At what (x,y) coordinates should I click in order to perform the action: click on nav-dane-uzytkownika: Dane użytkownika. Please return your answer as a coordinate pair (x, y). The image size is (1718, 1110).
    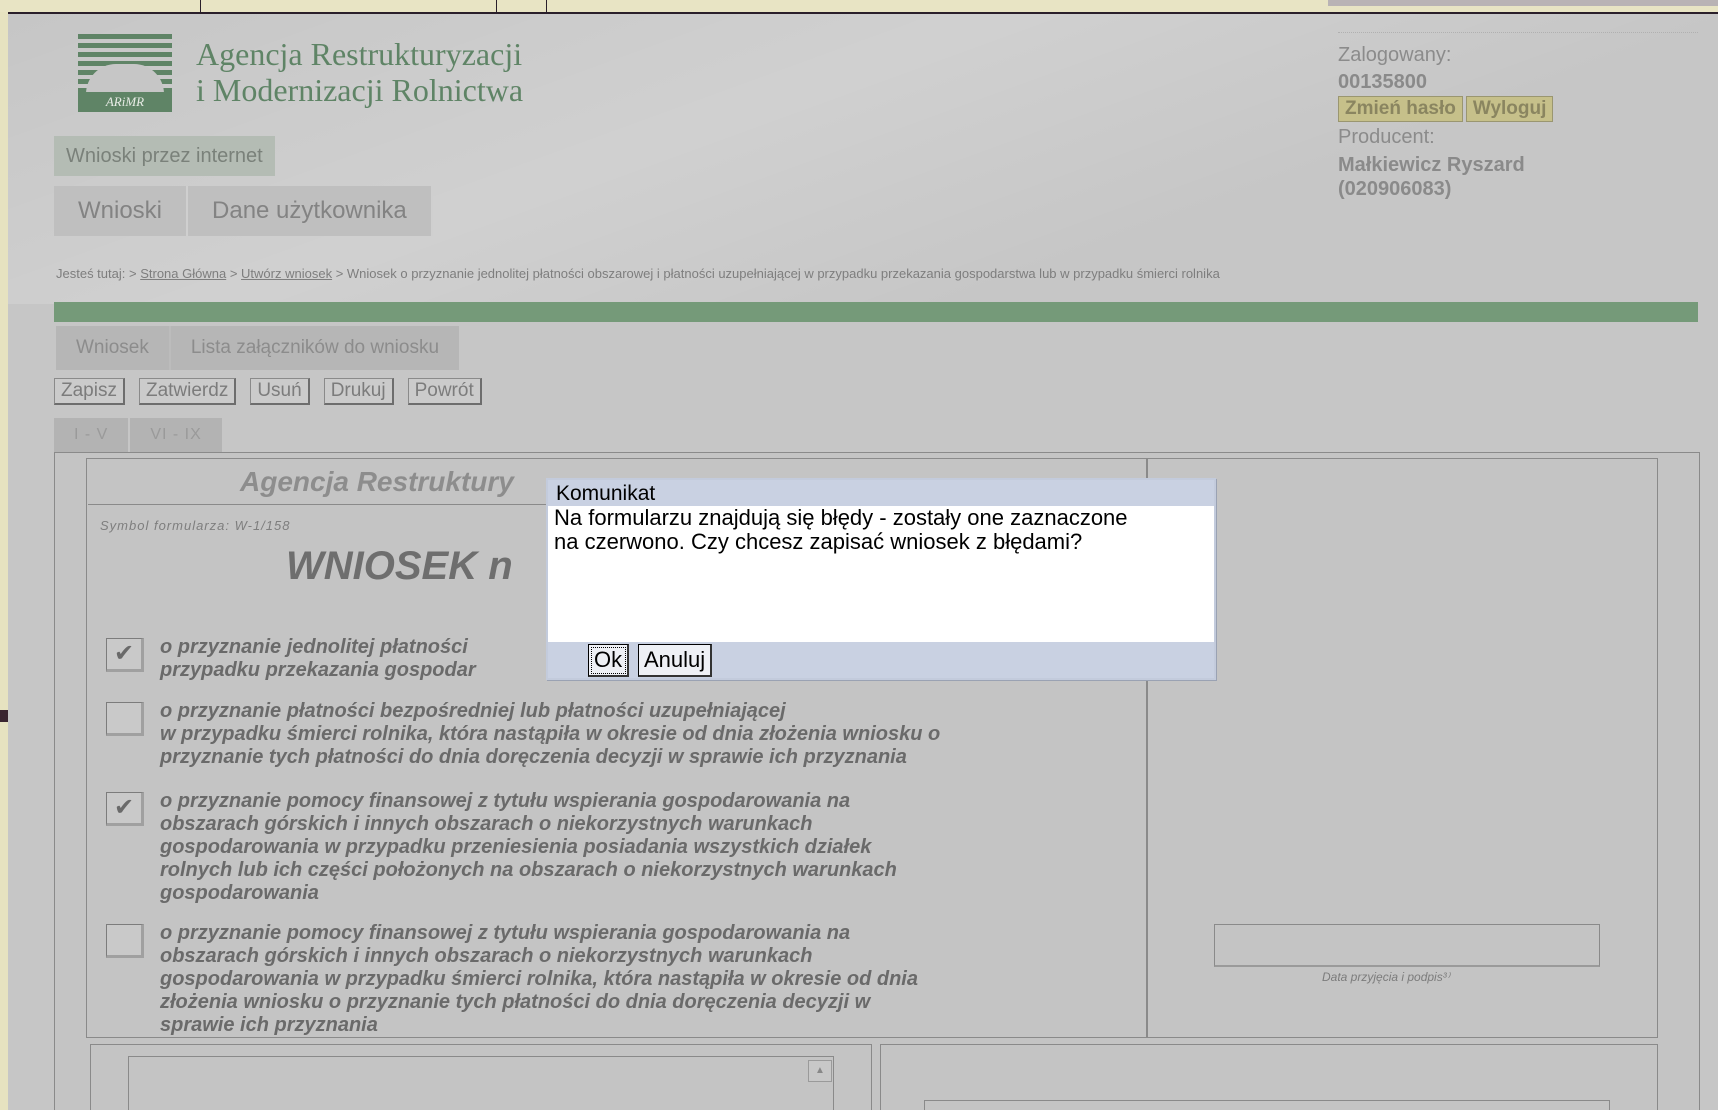
    Looking at the image, I should click on (310, 211).